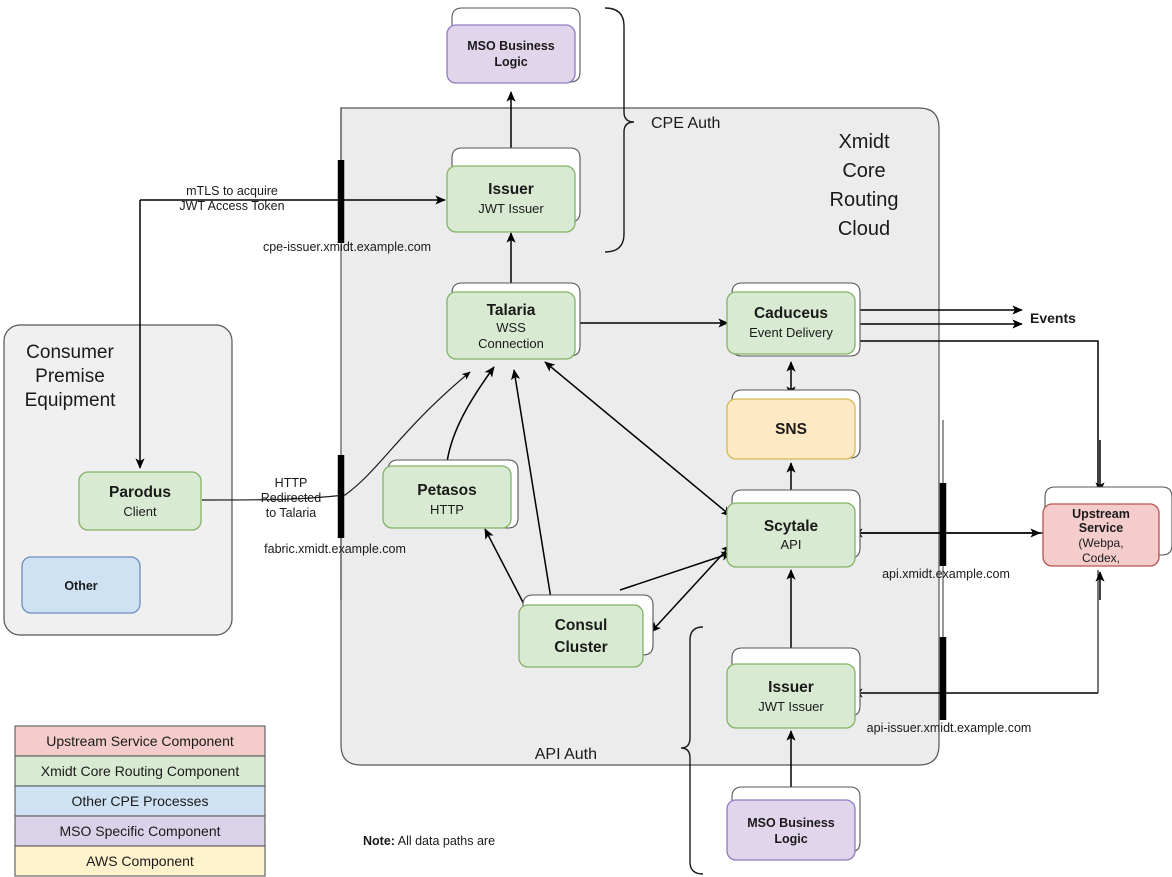  I want to click on node-talaria-sub2: Connection, so click(511, 343).